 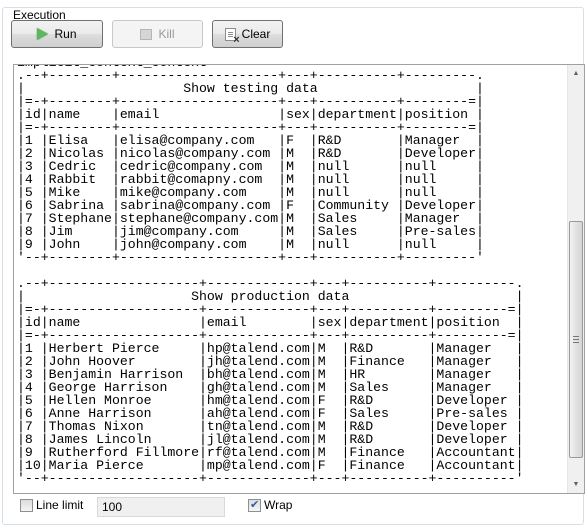 I want to click on run-button: Run, so click(x=57, y=34).